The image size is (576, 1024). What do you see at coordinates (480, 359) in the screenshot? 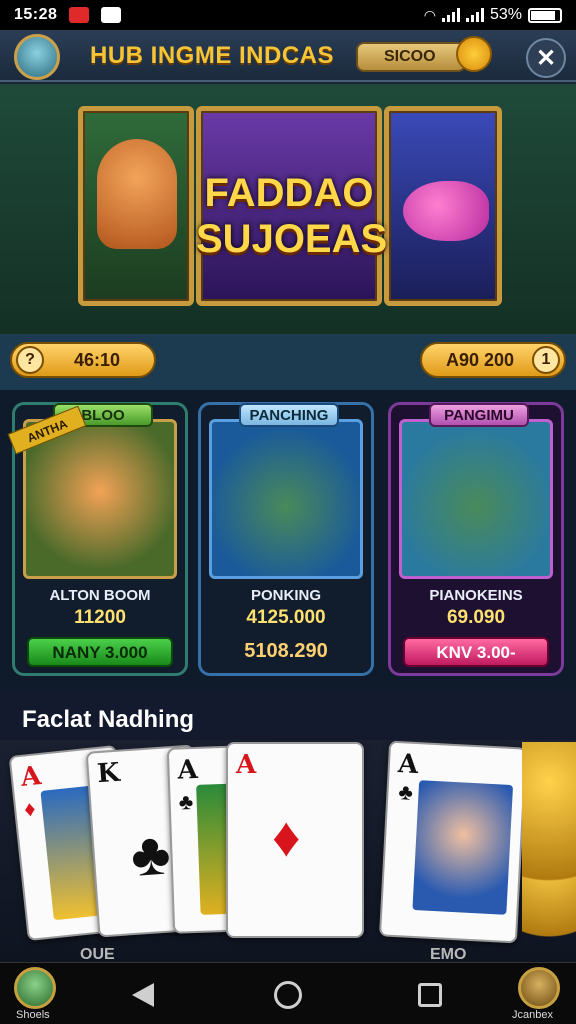
I see `right-balance-value: A90 200` at bounding box center [480, 359].